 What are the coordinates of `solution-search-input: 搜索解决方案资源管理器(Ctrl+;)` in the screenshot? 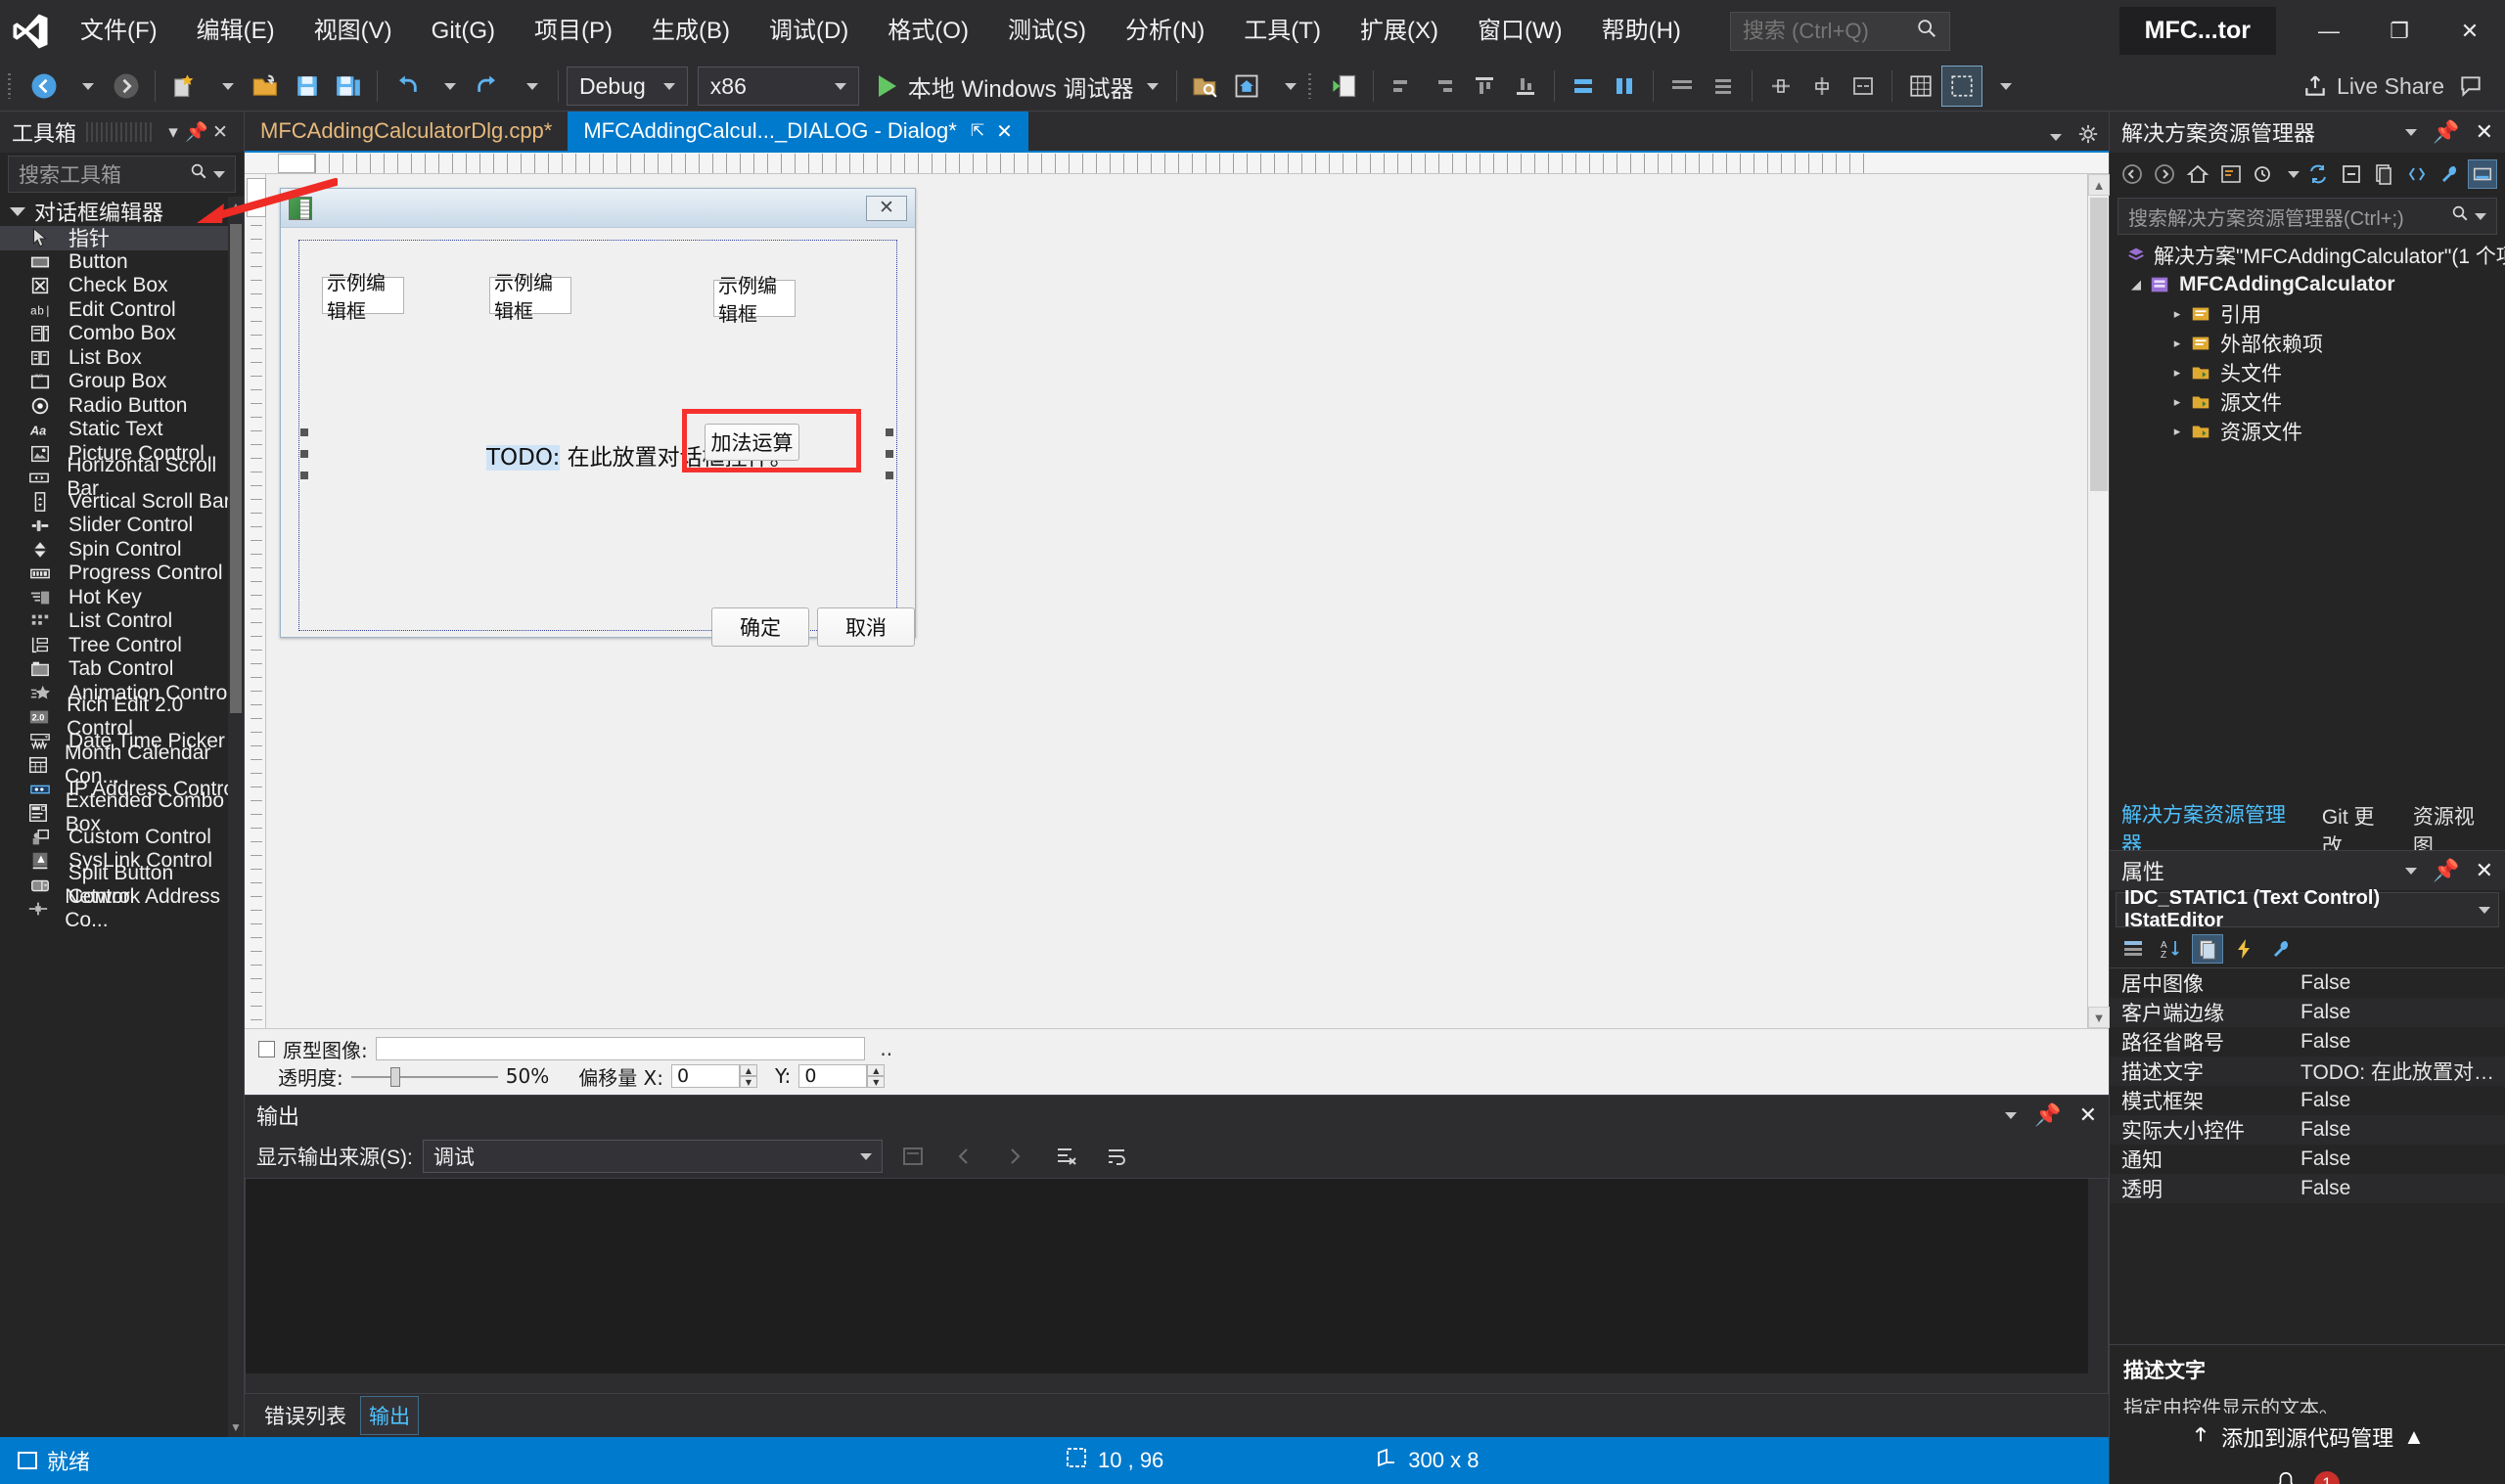 It's located at (2307, 216).